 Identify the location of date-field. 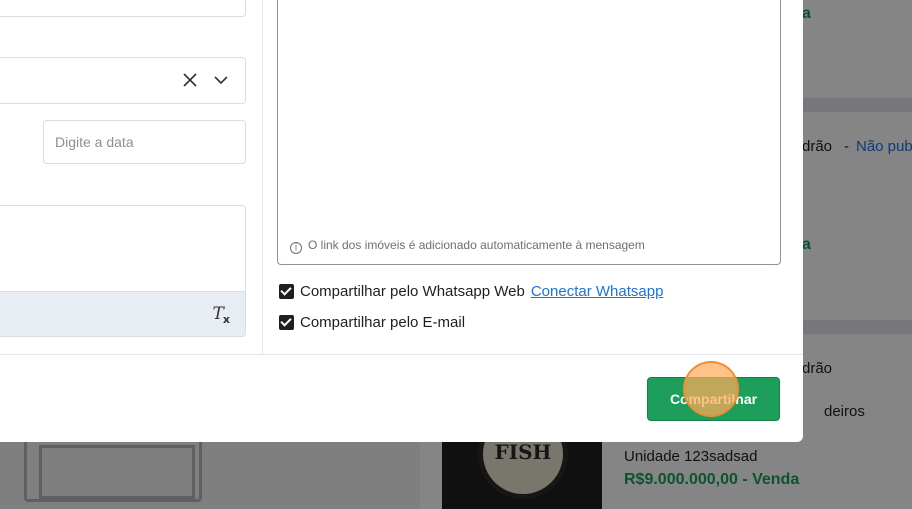
(144, 142).